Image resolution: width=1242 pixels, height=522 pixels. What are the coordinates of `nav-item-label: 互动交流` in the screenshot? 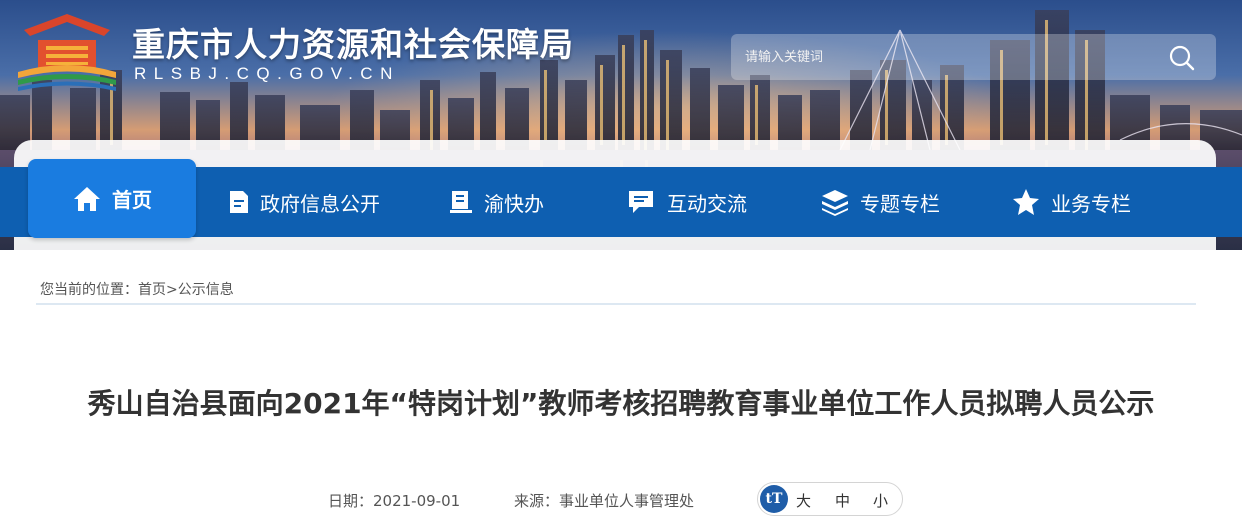 It's located at (707, 203).